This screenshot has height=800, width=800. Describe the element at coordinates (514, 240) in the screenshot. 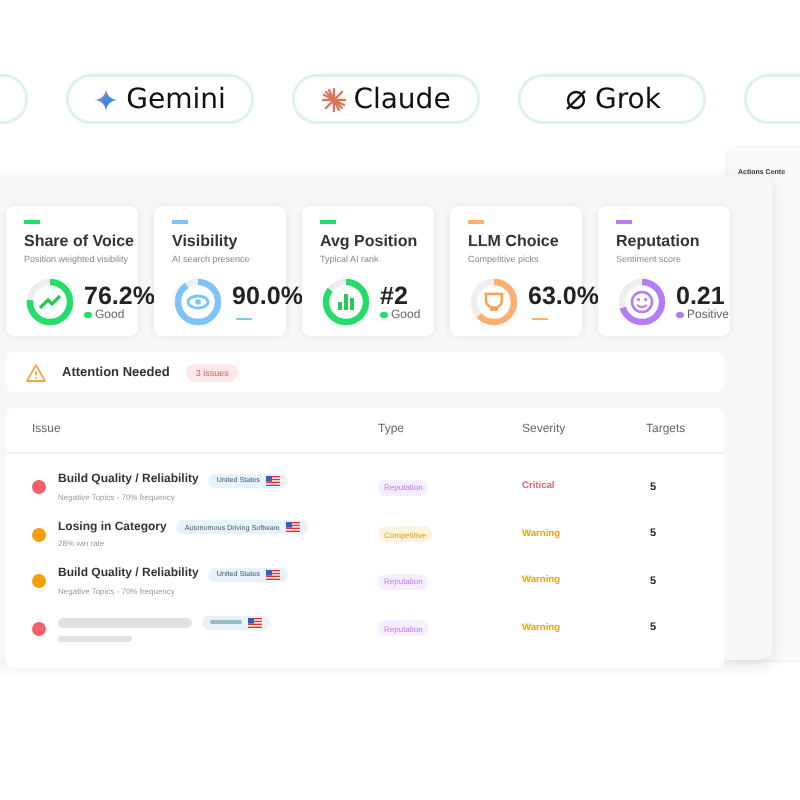

I see `card-title: LLM Choice` at that location.